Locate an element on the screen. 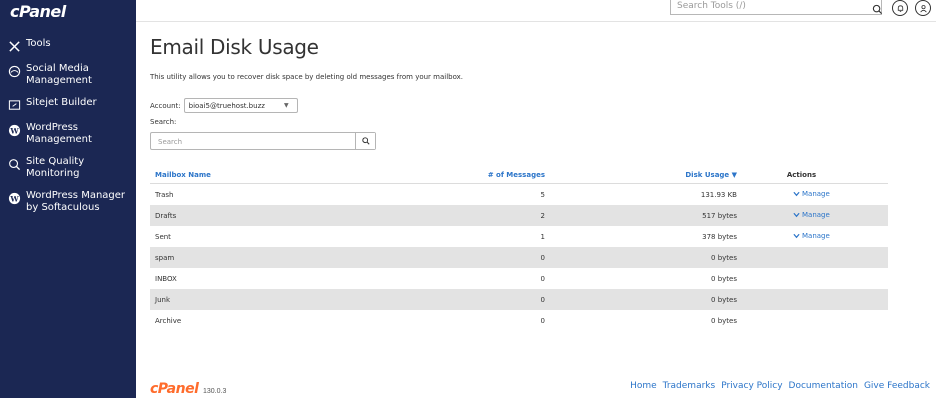 This screenshot has width=936, height=398. notifications-button is located at coordinates (900, 8).